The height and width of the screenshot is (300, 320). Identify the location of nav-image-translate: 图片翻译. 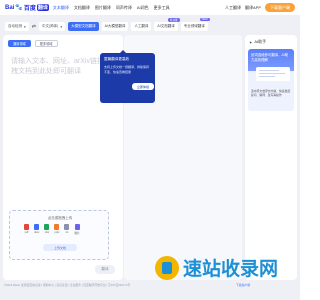
(103, 8).